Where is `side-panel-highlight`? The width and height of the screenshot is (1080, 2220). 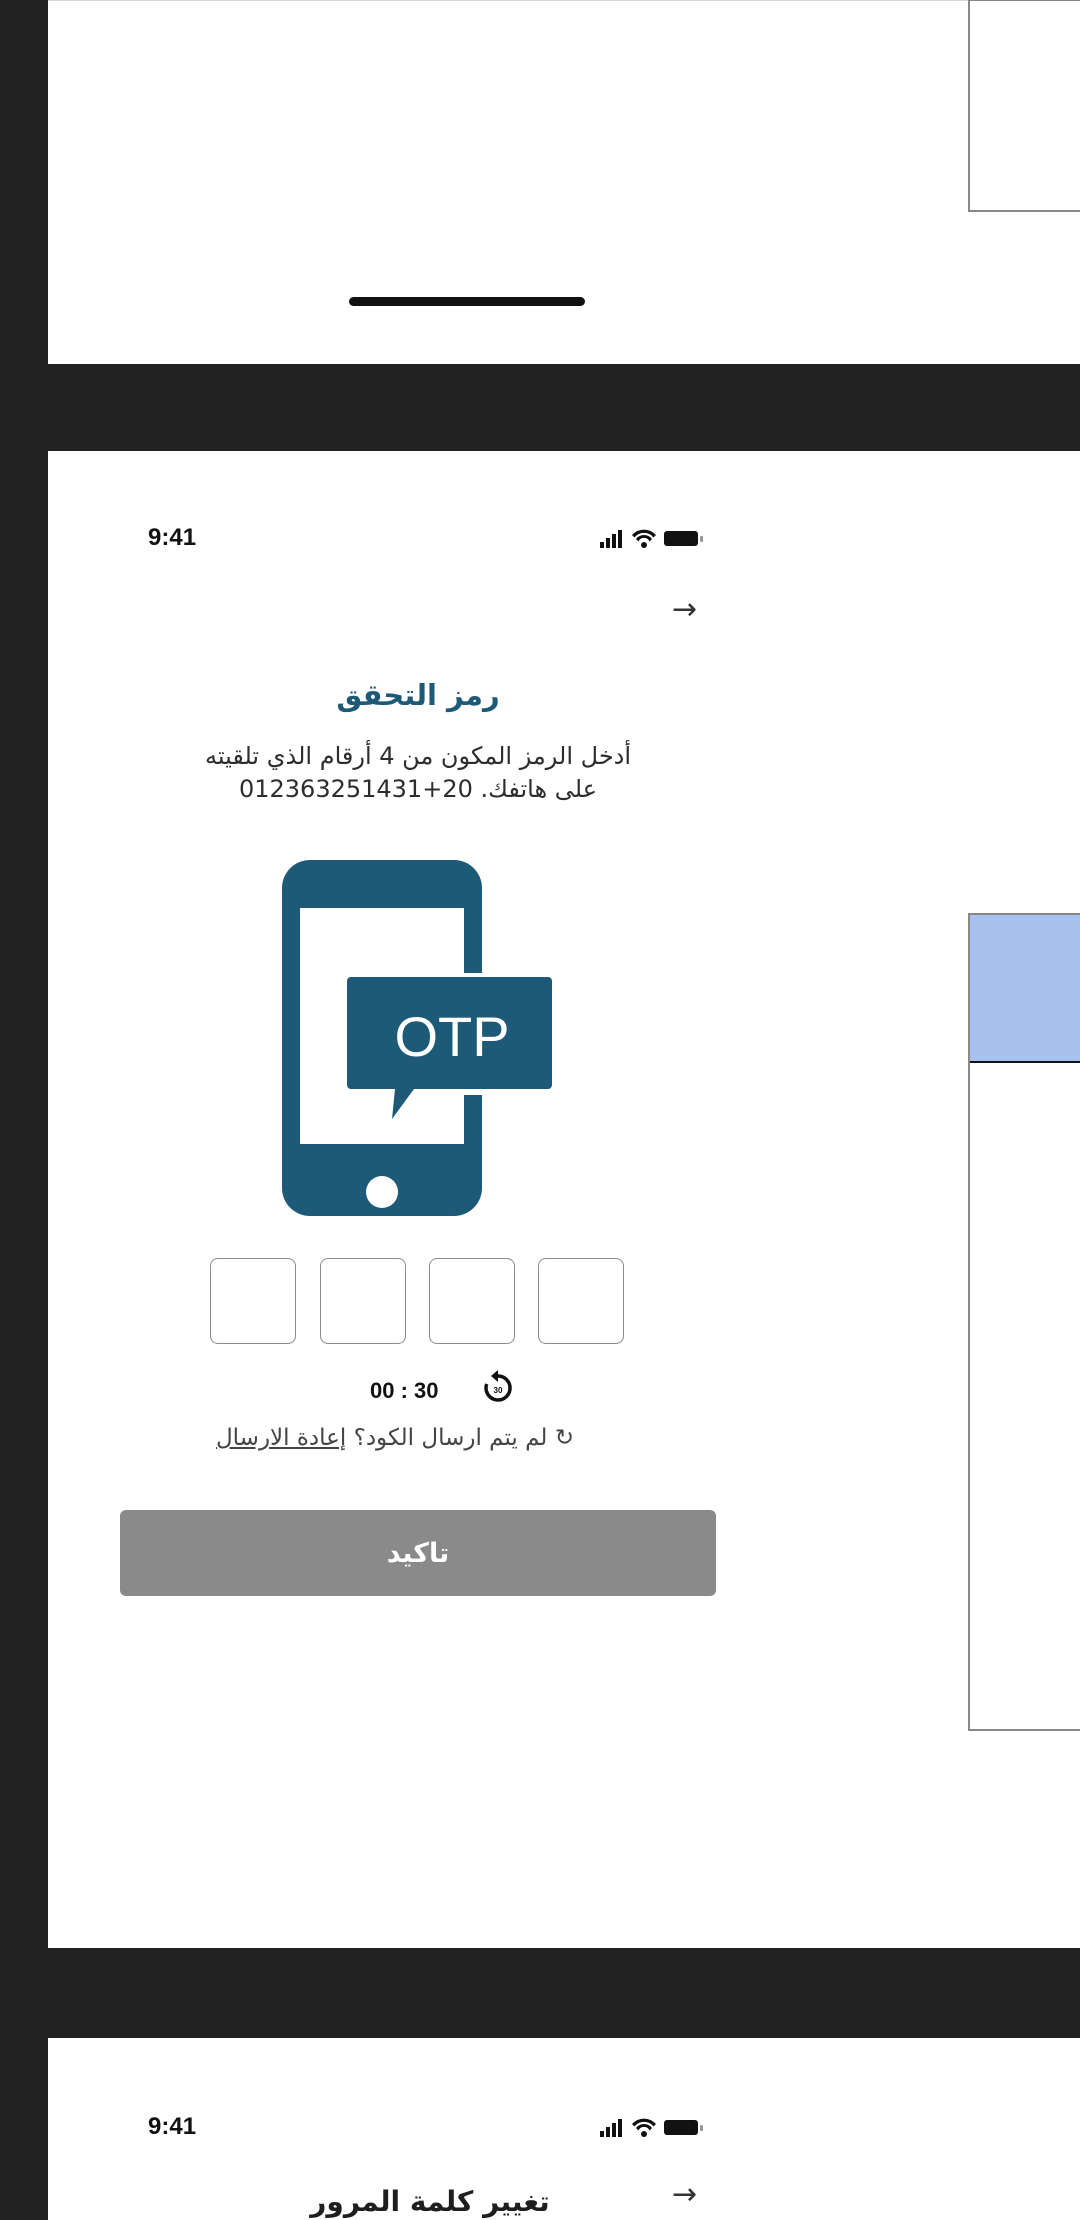 side-panel-highlight is located at coordinates (1025, 989).